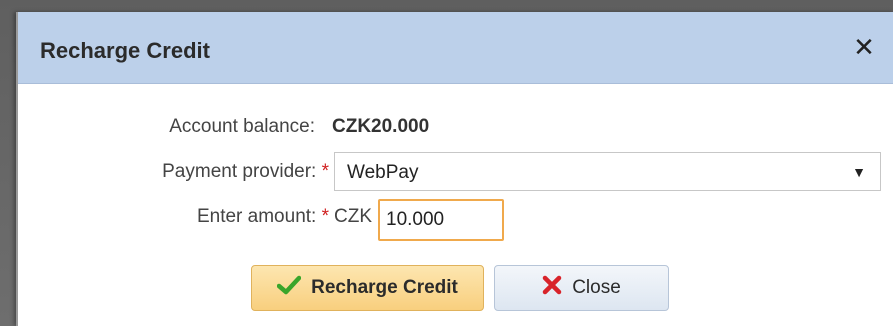 Image resolution: width=893 pixels, height=326 pixels. What do you see at coordinates (289, 288) in the screenshot?
I see `checkmark-icon` at bounding box center [289, 288].